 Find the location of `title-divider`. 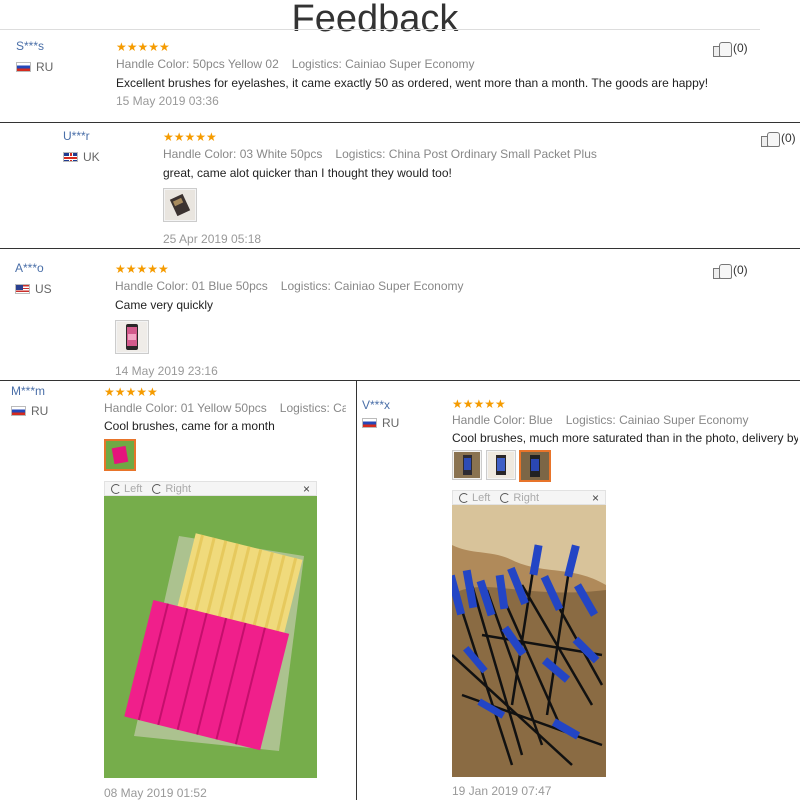

title-divider is located at coordinates (380, 29).